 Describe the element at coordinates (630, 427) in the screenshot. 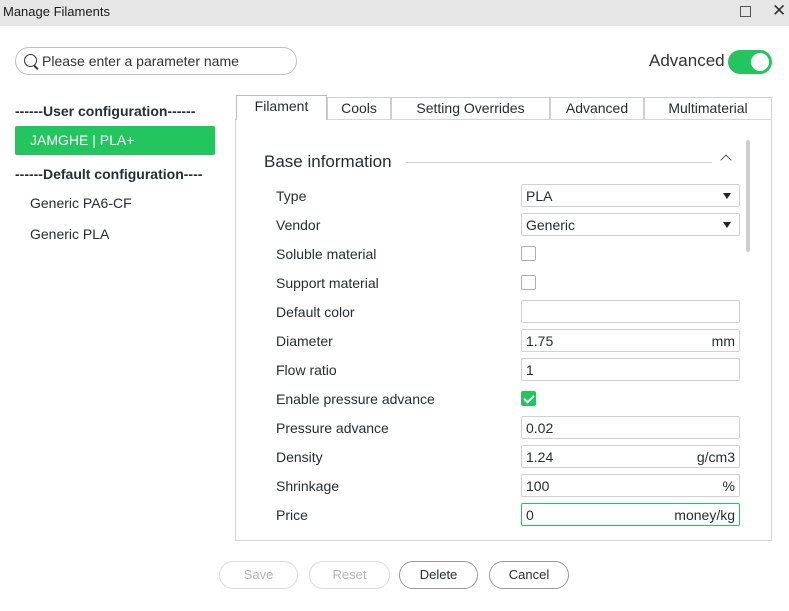

I see `pressure-advance-field: 0.02` at that location.